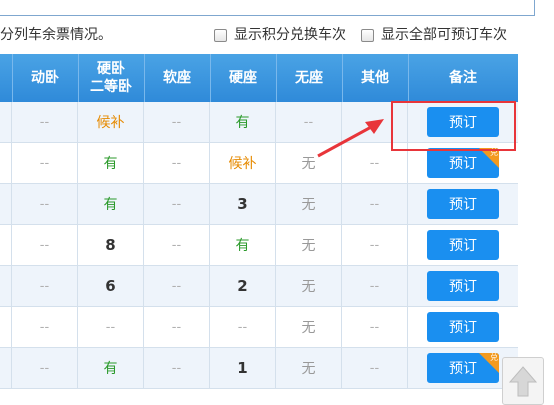 This screenshot has width=554, height=405. Describe the element at coordinates (350, 138) in the screenshot. I see `pointer-arrow-icon` at that location.